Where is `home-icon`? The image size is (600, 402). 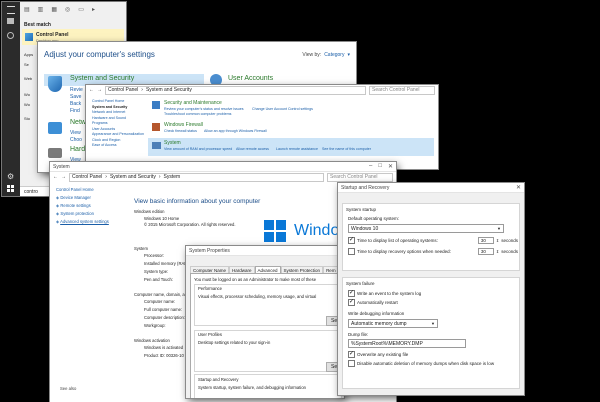 home-icon is located at coordinates (10, 21).